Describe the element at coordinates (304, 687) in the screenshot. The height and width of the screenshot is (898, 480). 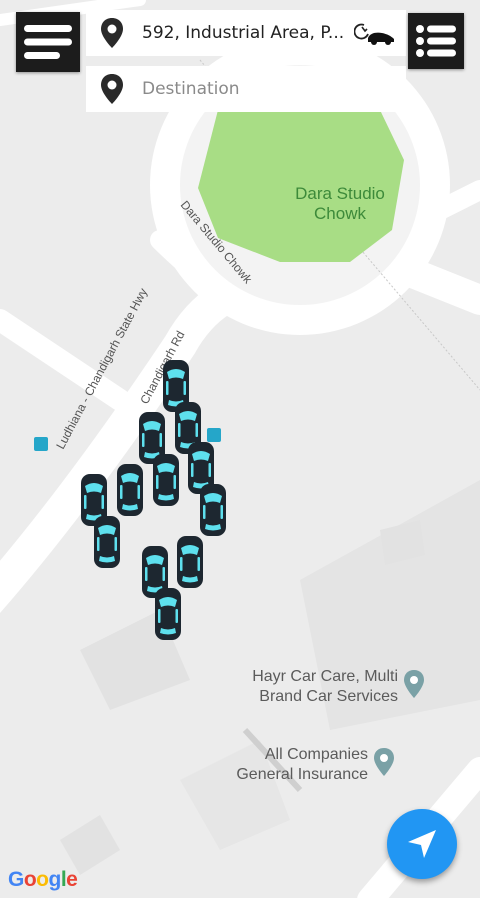
I see `poi-hayr-car-care: Hayr Car Care, Multi Brand Car Services` at that location.